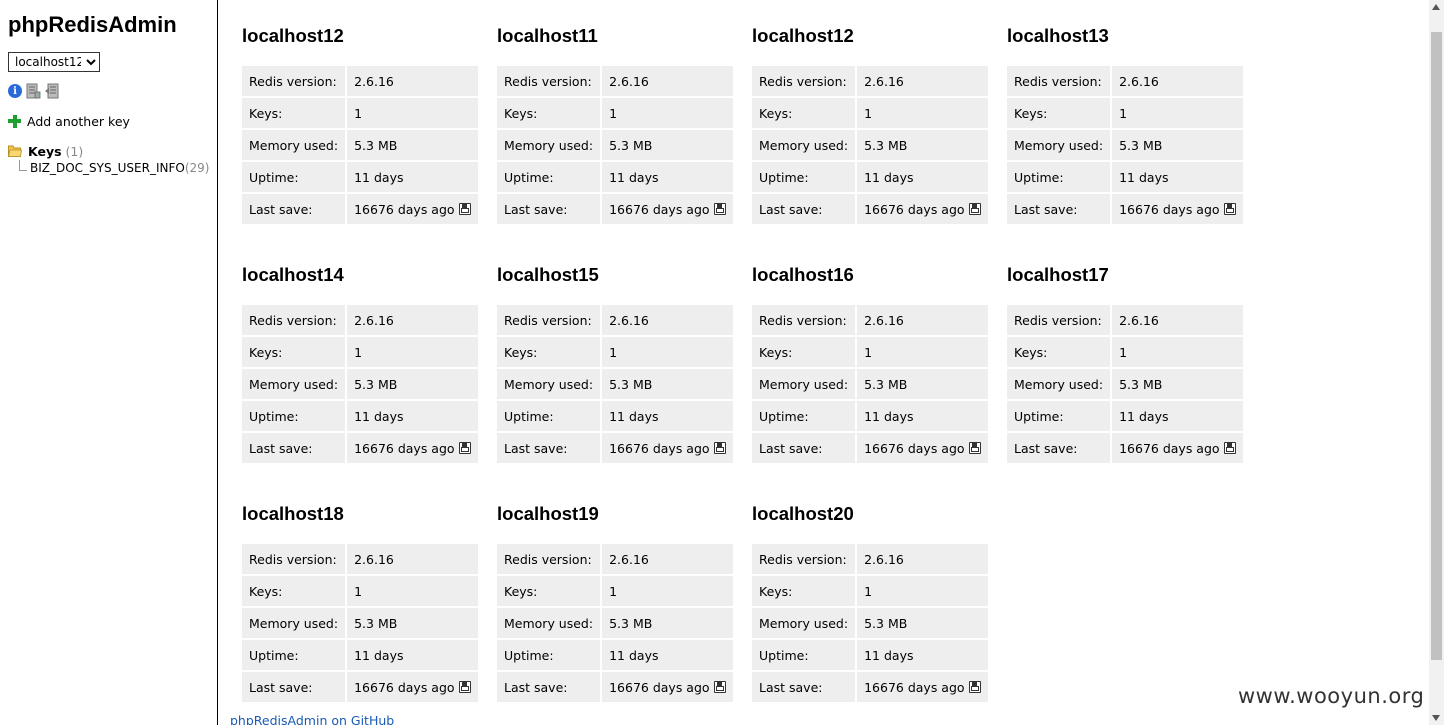 The width and height of the screenshot is (1444, 725). What do you see at coordinates (922, 448) in the screenshot?
I see `info-value: 16676 days ago` at bounding box center [922, 448].